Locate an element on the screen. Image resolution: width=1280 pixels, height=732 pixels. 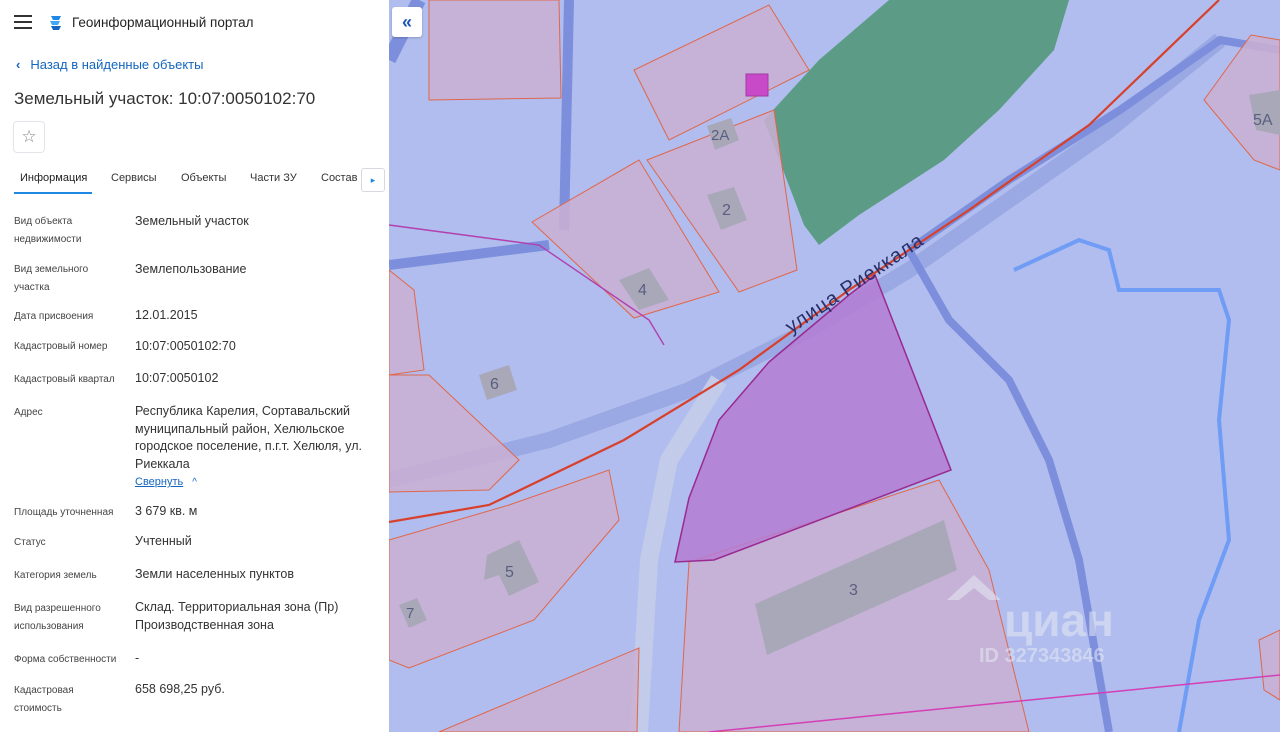
chevron-left-icon: ‹ is located at coordinates (18, 64).